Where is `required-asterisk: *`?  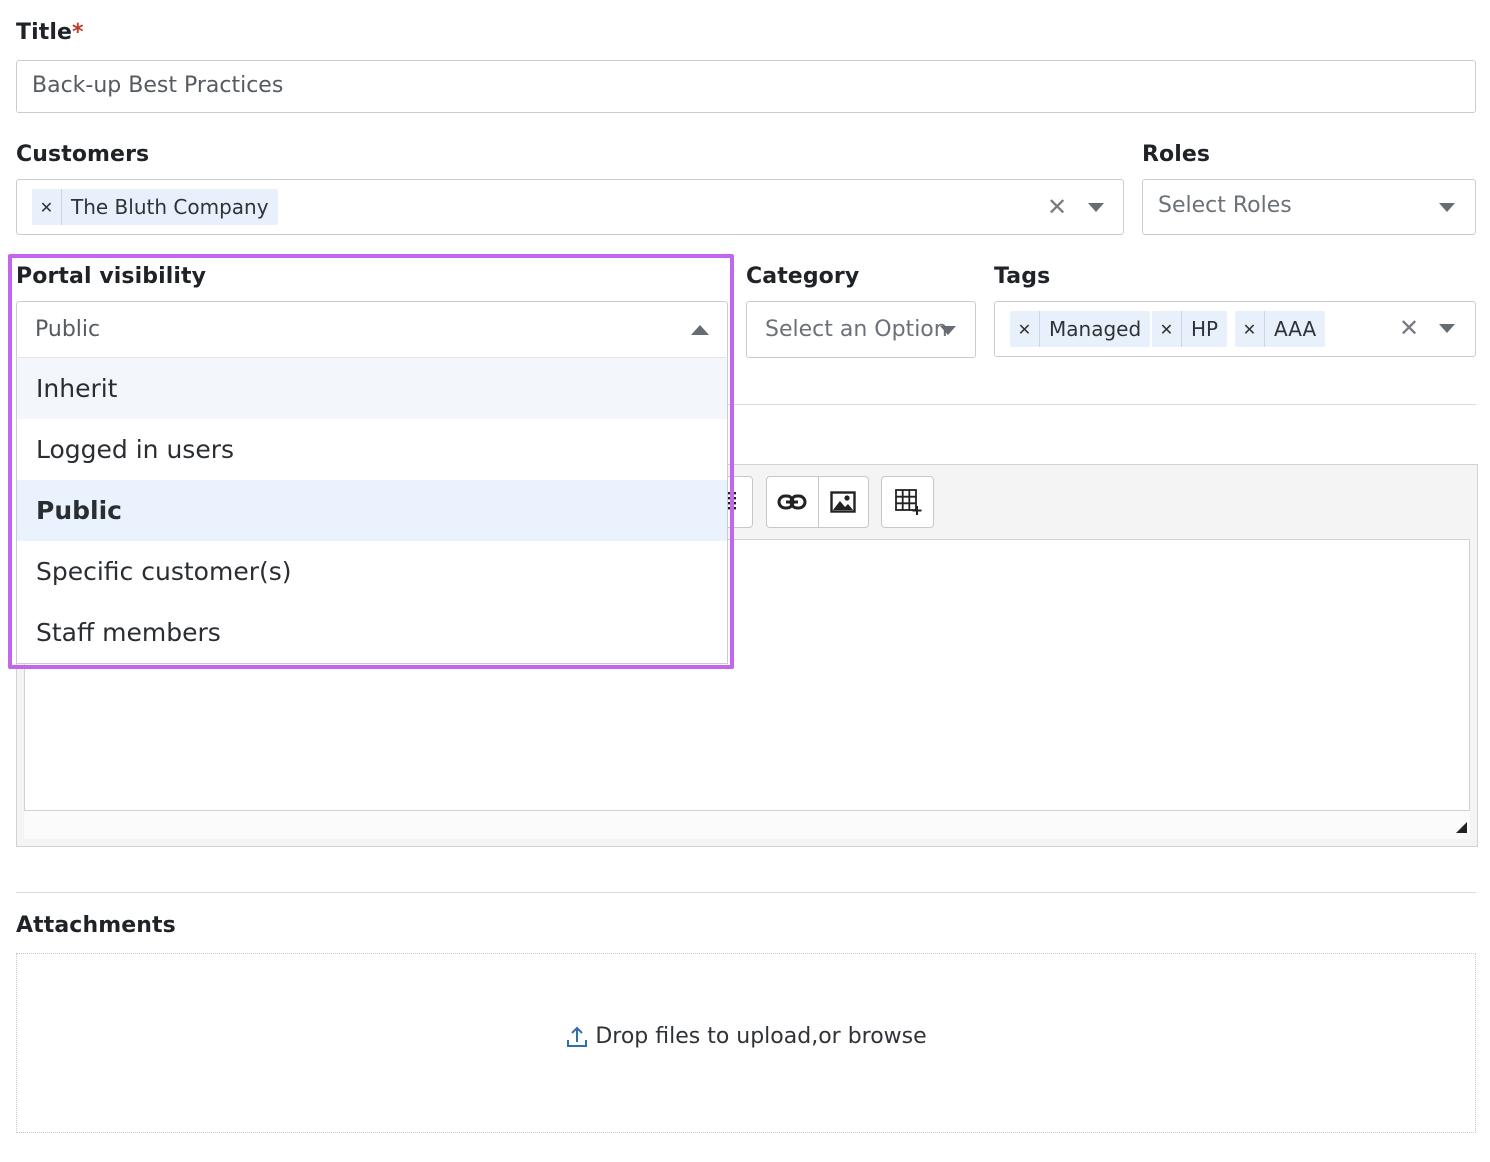
required-asterisk: * is located at coordinates (78, 32).